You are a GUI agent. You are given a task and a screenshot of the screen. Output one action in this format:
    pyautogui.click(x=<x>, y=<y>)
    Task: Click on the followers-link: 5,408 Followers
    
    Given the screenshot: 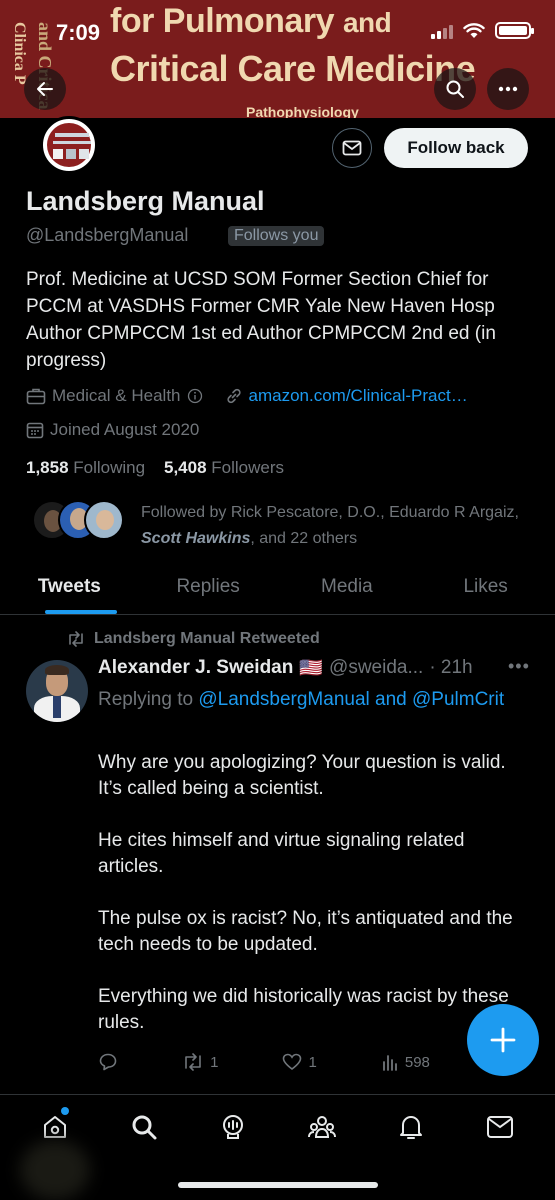 What is the action you would take?
    pyautogui.click(x=224, y=467)
    